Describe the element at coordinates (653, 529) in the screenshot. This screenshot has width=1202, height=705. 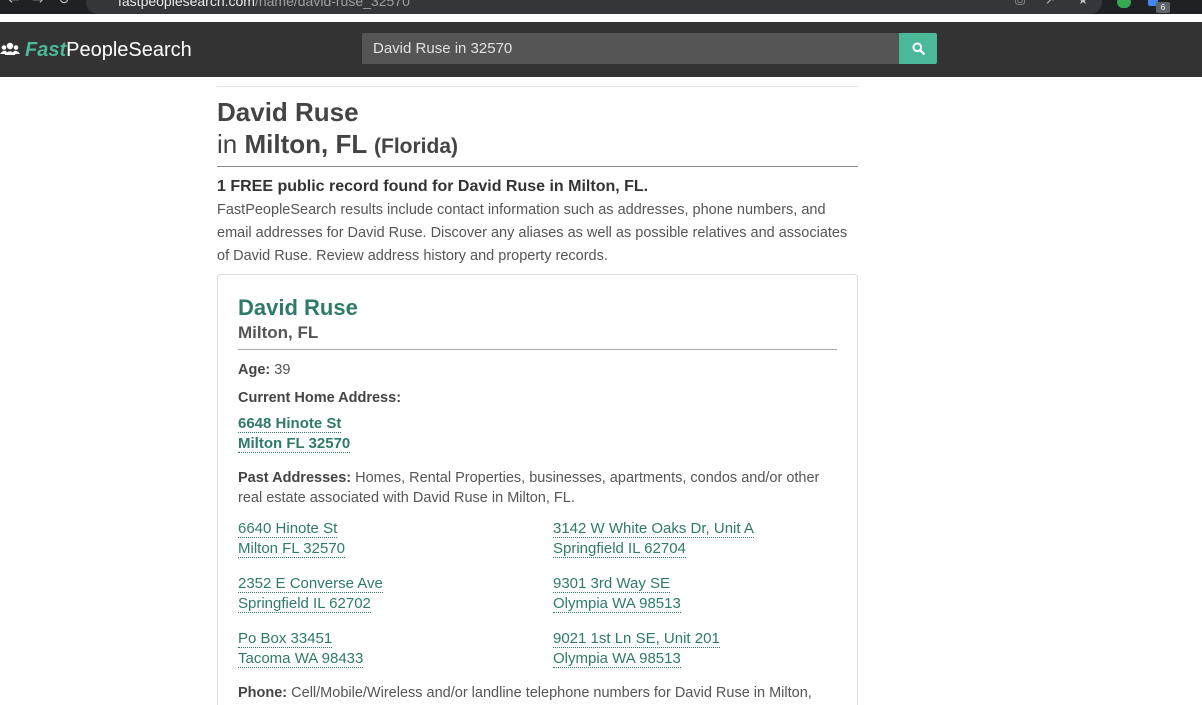
I see `past-address-line1: 3142 W White Oaks Dr, Unit A` at that location.